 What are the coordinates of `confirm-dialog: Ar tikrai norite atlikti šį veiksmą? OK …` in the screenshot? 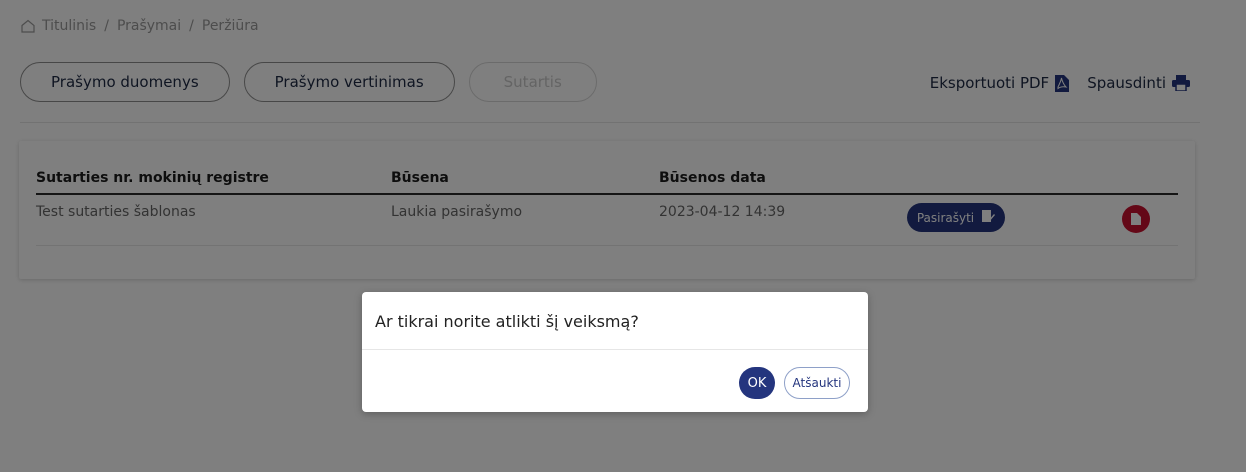 It's located at (615, 352).